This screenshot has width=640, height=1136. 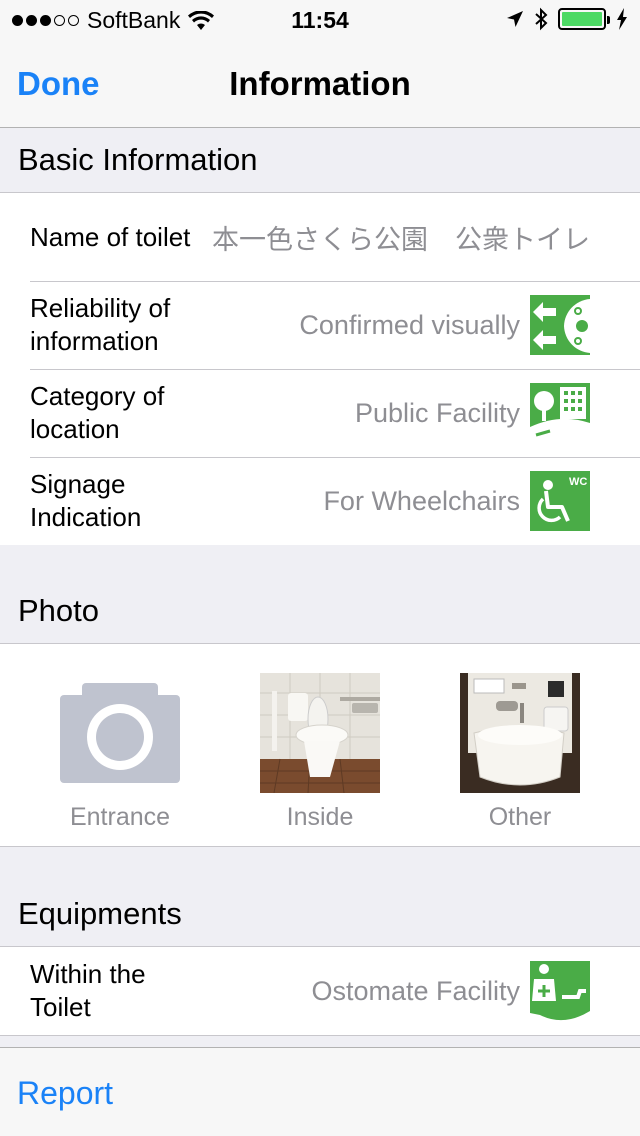 What do you see at coordinates (138, 159) in the screenshot?
I see `section-title: Basic Information` at bounding box center [138, 159].